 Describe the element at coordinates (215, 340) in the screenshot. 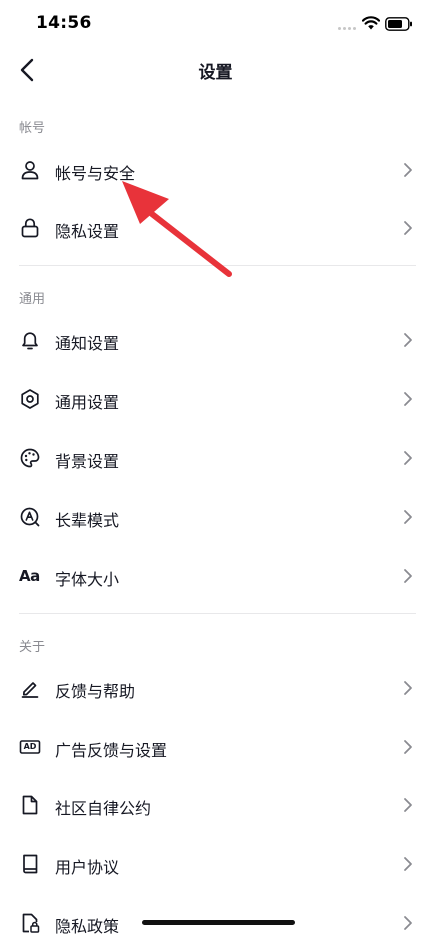

I see `settings-item-notifications: 通知设置` at that location.